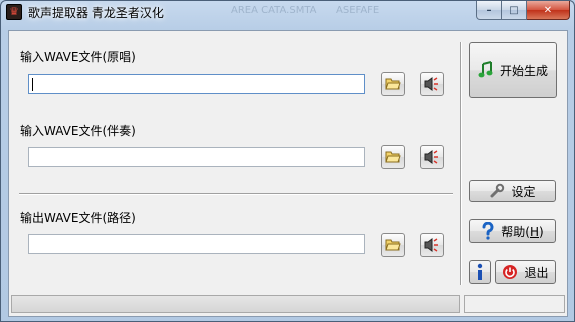 Image resolution: width=575 pixels, height=322 pixels. I want to click on background-title-text: ASEFAFE, so click(358, 10).